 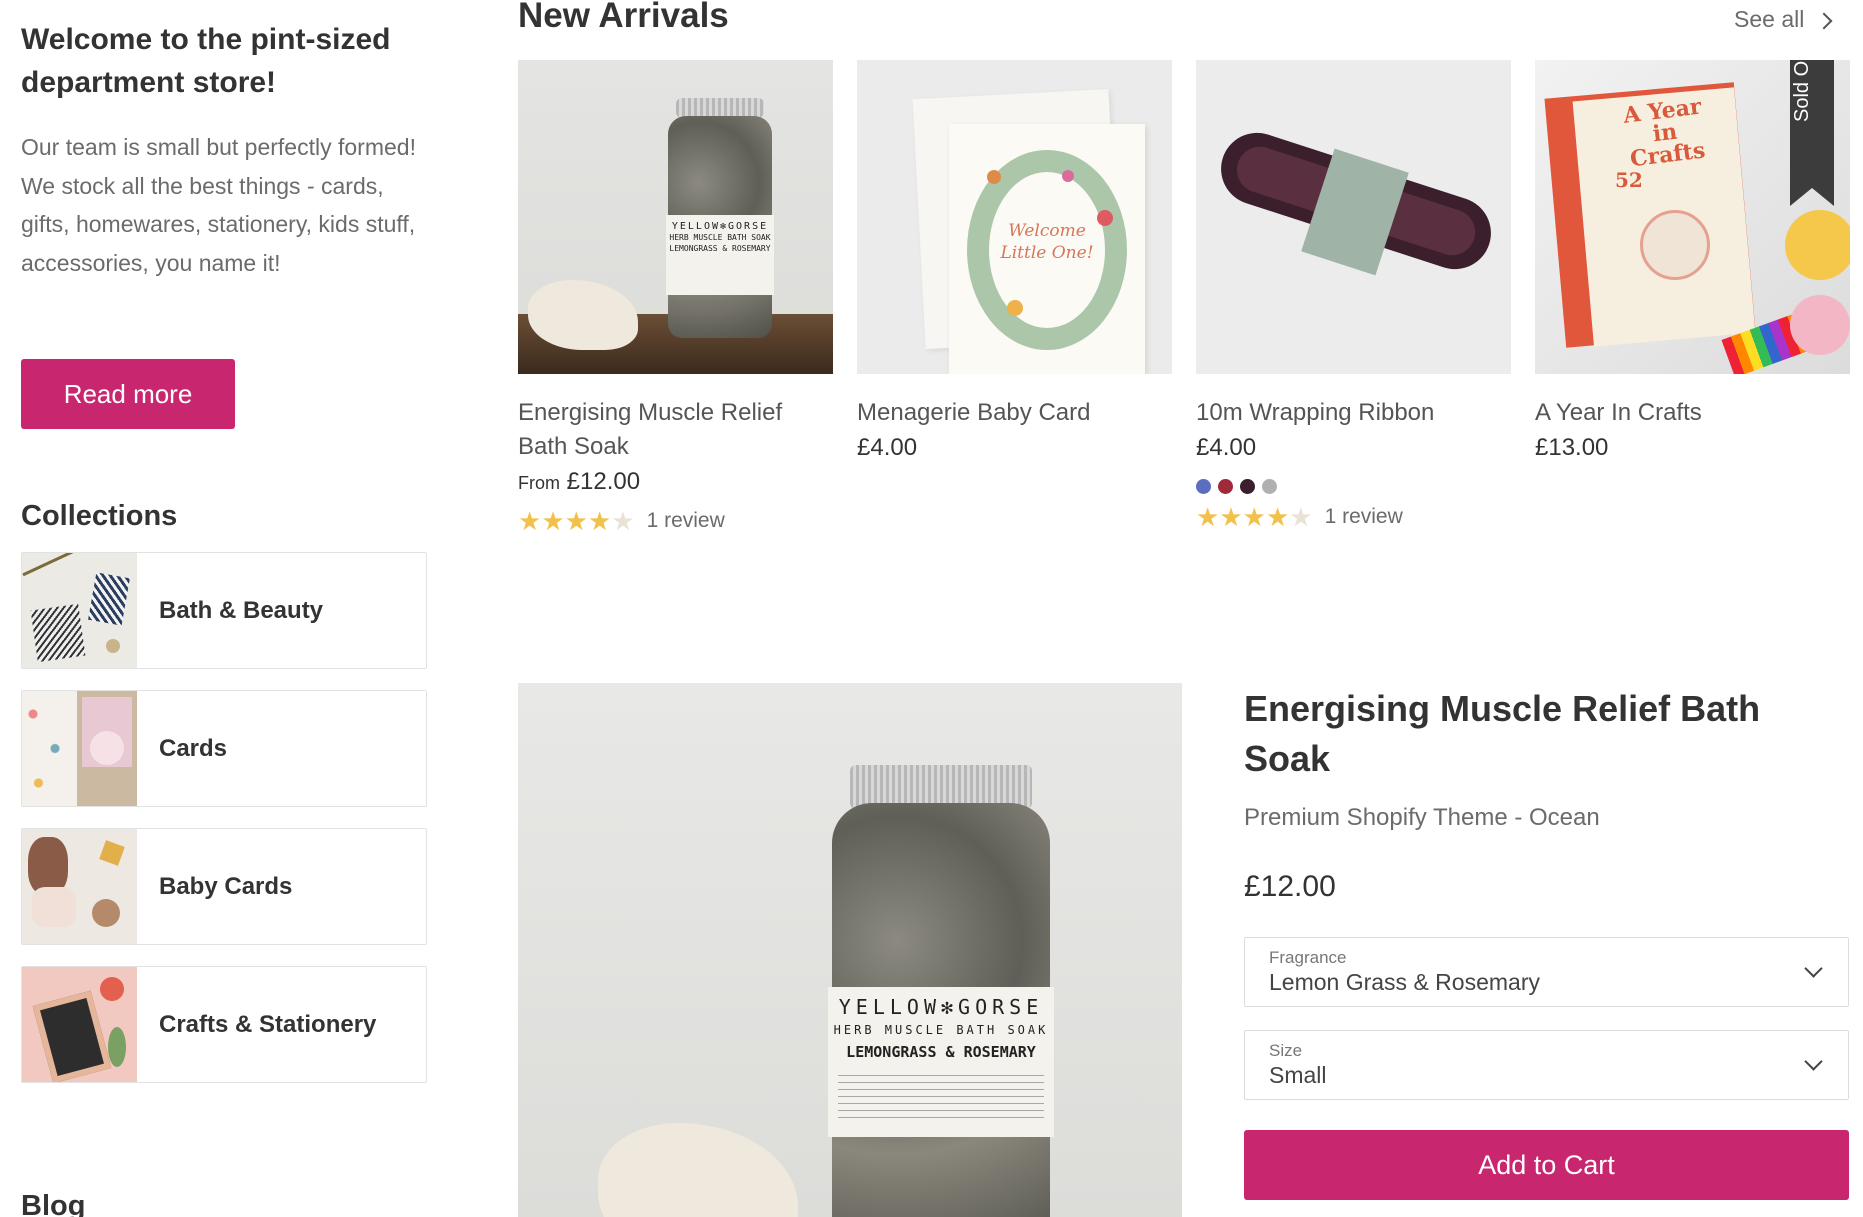 What do you see at coordinates (1422, 818) in the screenshot?
I see `product-vendor: Premium Shopify Theme - Ocean` at bounding box center [1422, 818].